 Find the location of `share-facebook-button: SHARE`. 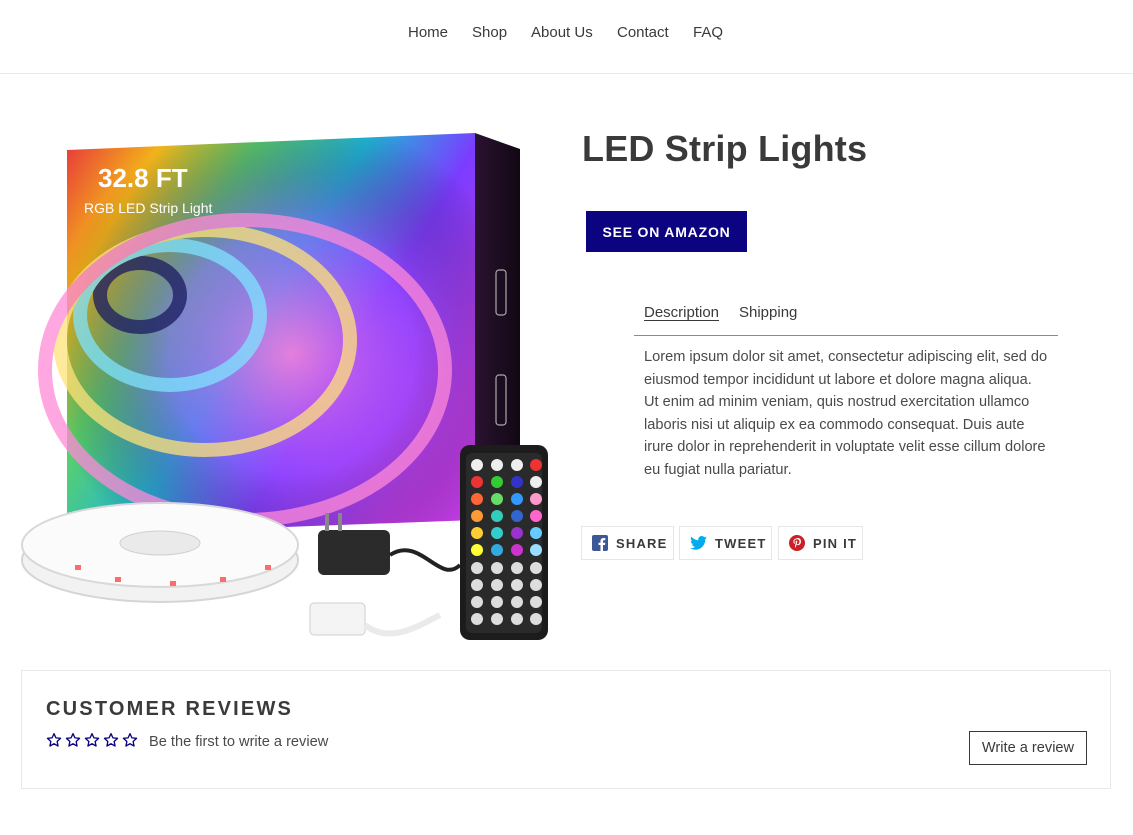

share-facebook-button: SHARE is located at coordinates (627, 543).